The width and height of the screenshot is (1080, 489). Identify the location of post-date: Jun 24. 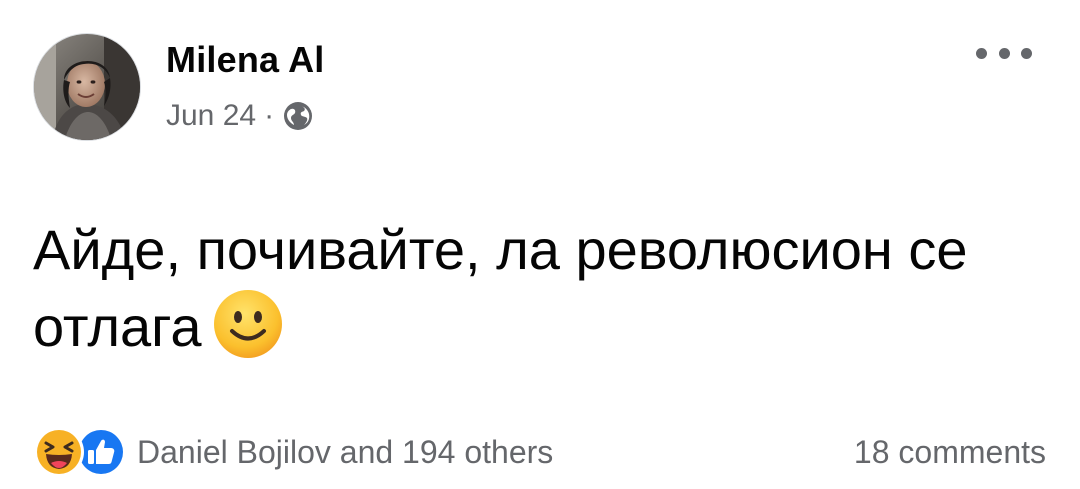
(211, 116).